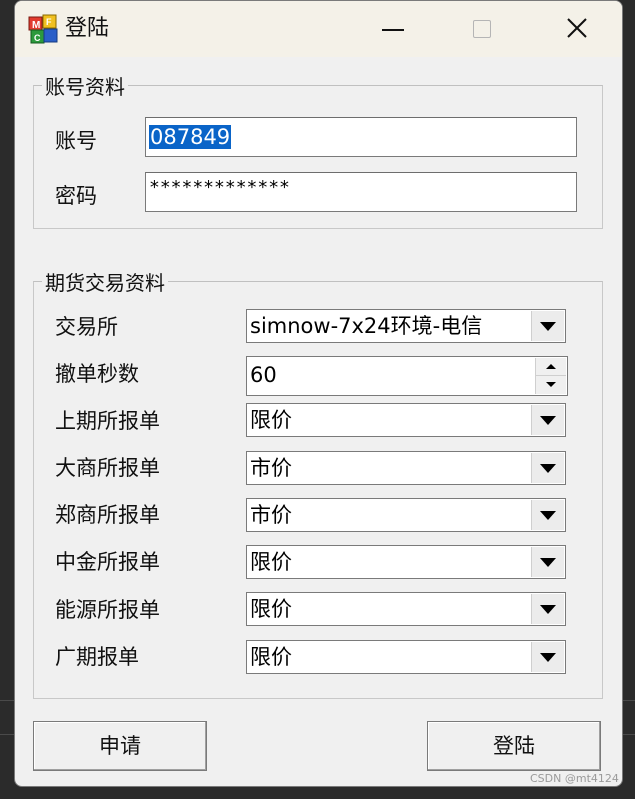  Describe the element at coordinates (271, 562) in the screenshot. I see `cffex-order-value: 限价` at that location.